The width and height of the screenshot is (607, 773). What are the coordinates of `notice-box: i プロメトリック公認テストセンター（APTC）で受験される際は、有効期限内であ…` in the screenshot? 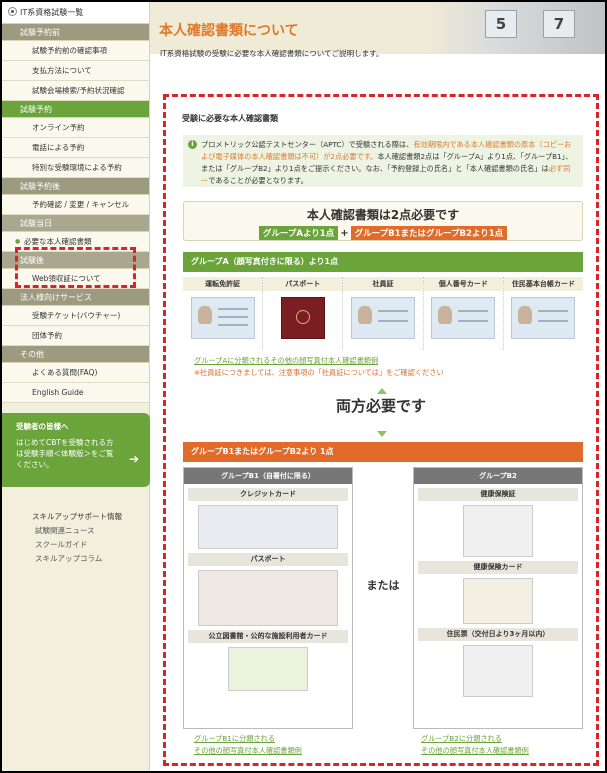 It's located at (383, 161).